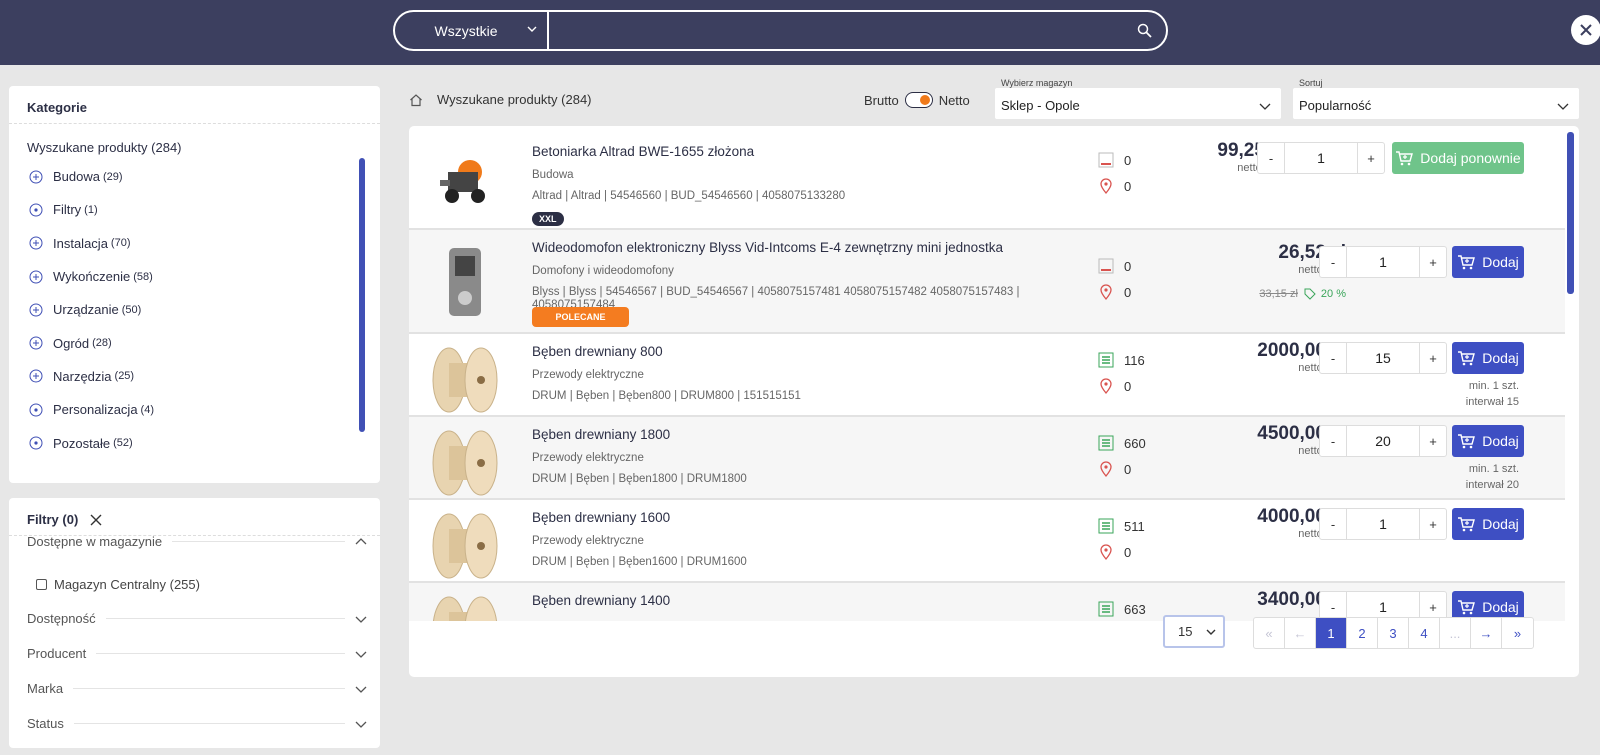 The width and height of the screenshot is (1600, 755). I want to click on page-button: 4, so click(1424, 633).